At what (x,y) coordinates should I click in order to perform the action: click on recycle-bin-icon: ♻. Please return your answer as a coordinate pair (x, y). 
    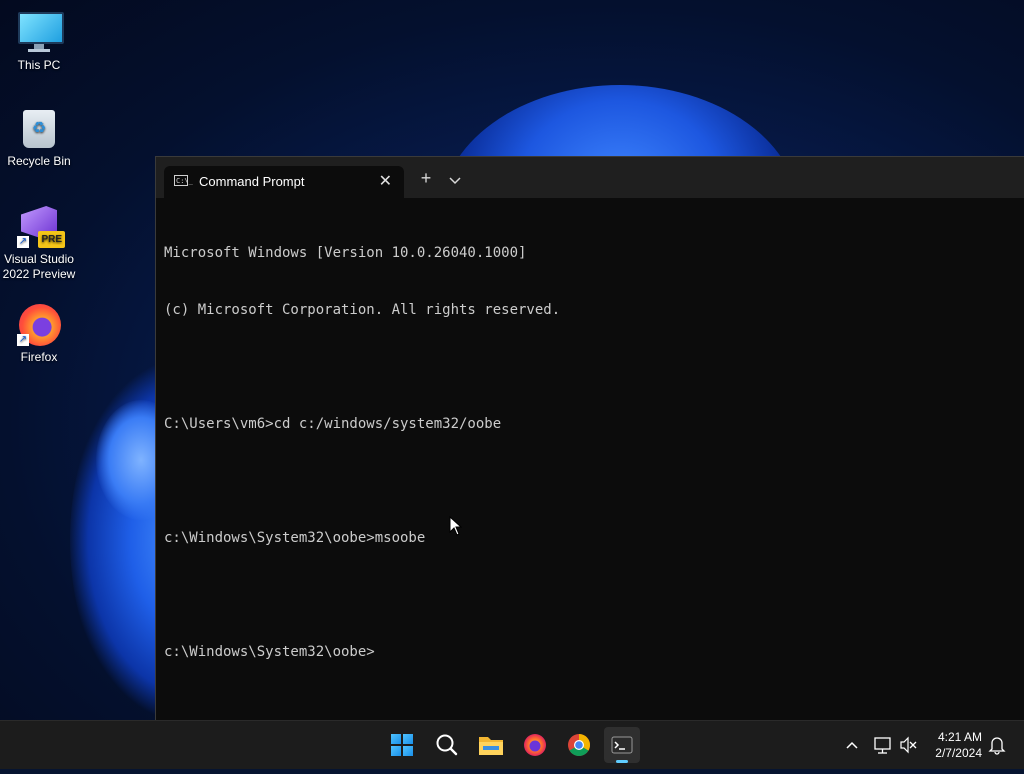
    Looking at the image, I should click on (39, 128).